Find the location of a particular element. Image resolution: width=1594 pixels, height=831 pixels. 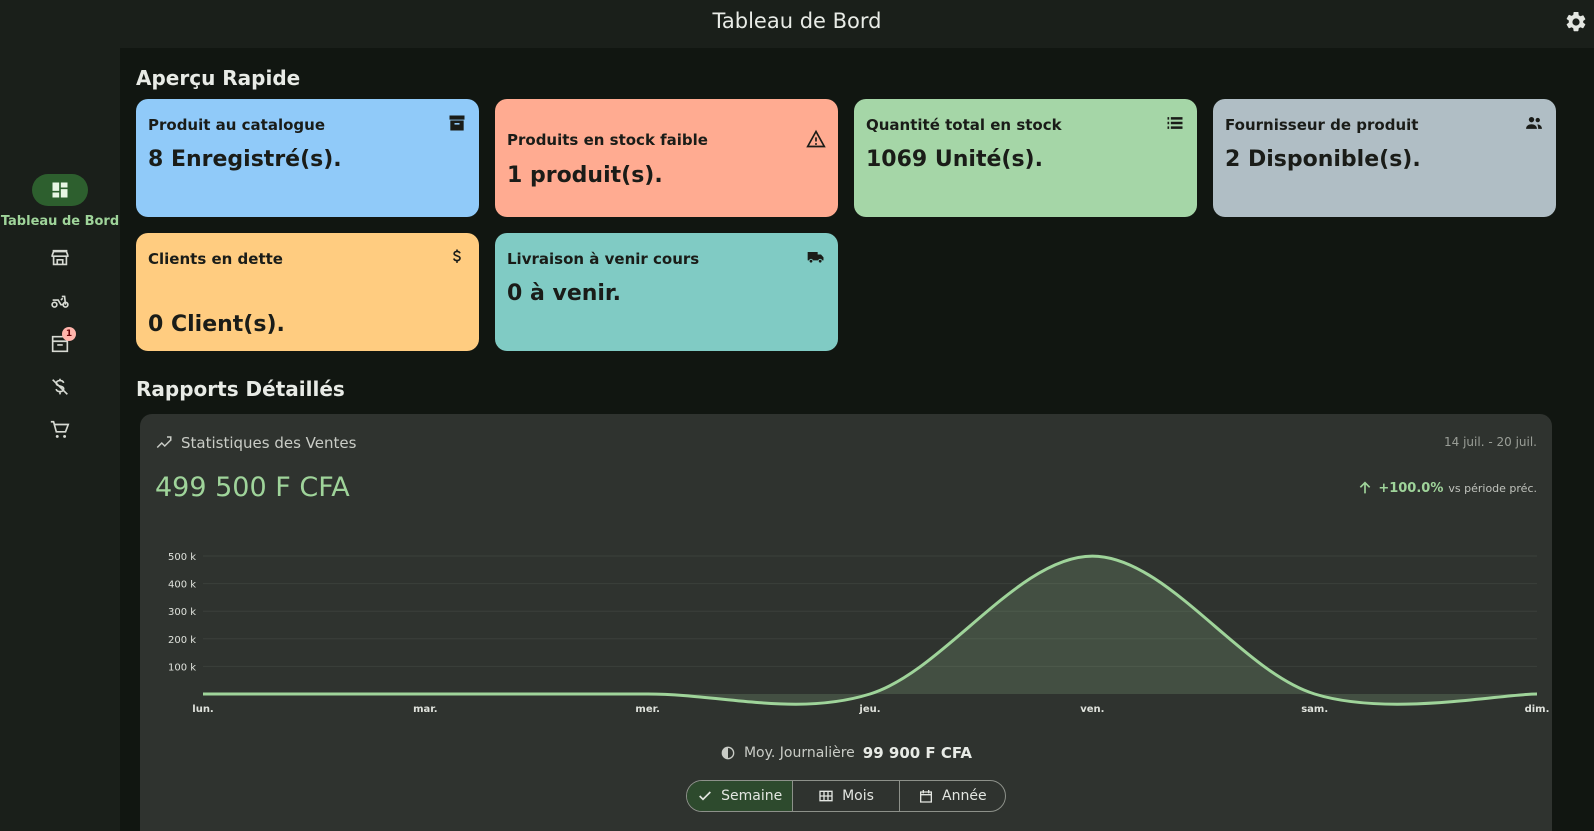

truck-icon is located at coordinates (815, 258).